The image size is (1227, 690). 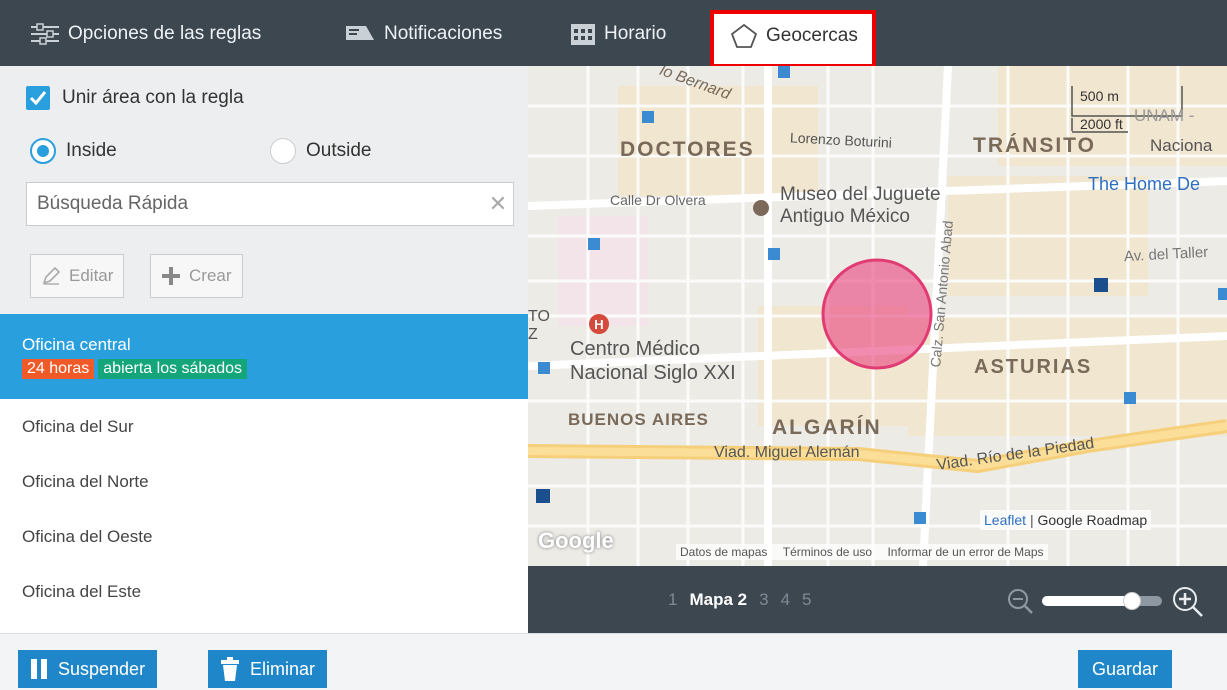 I want to click on page-link: 4, so click(x=785, y=600).